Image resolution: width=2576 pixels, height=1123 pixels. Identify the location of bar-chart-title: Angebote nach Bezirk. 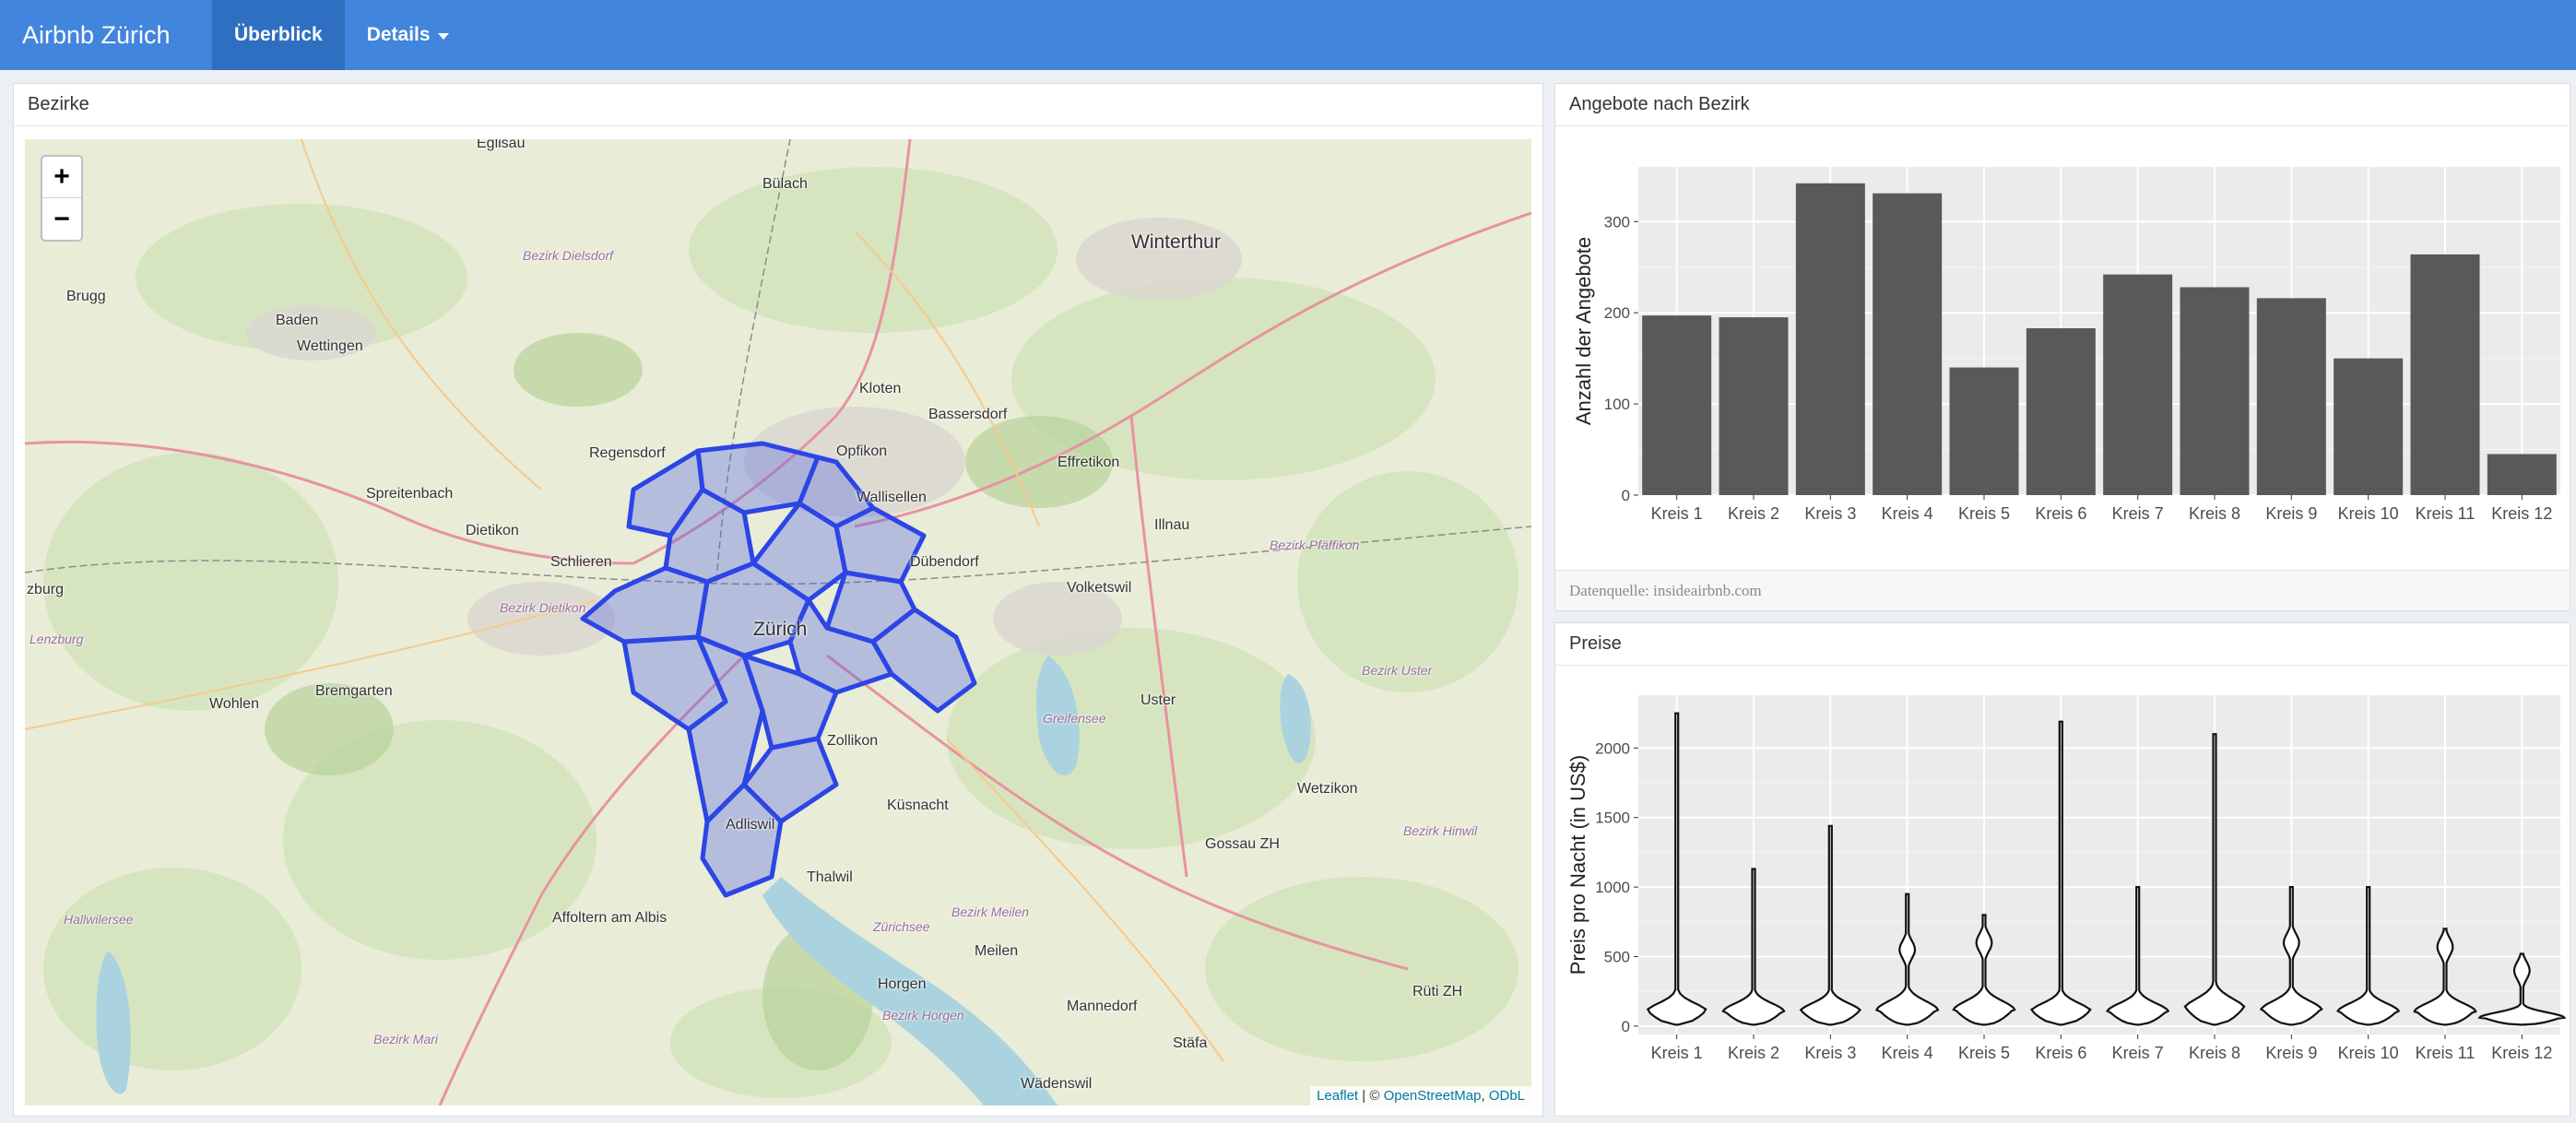
(2062, 105).